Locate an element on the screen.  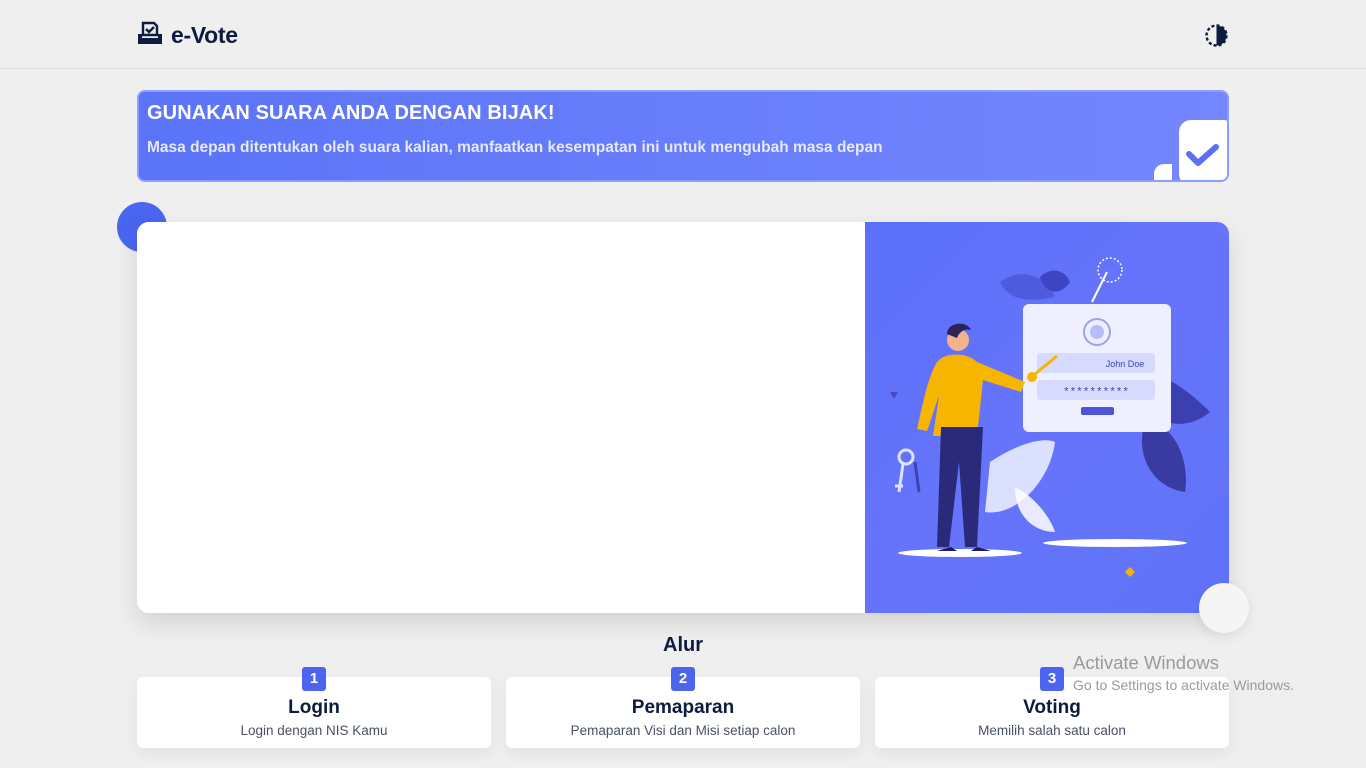
step-description: Pemaparan Visi dan Misi setiap calon is located at coordinates (683, 730).